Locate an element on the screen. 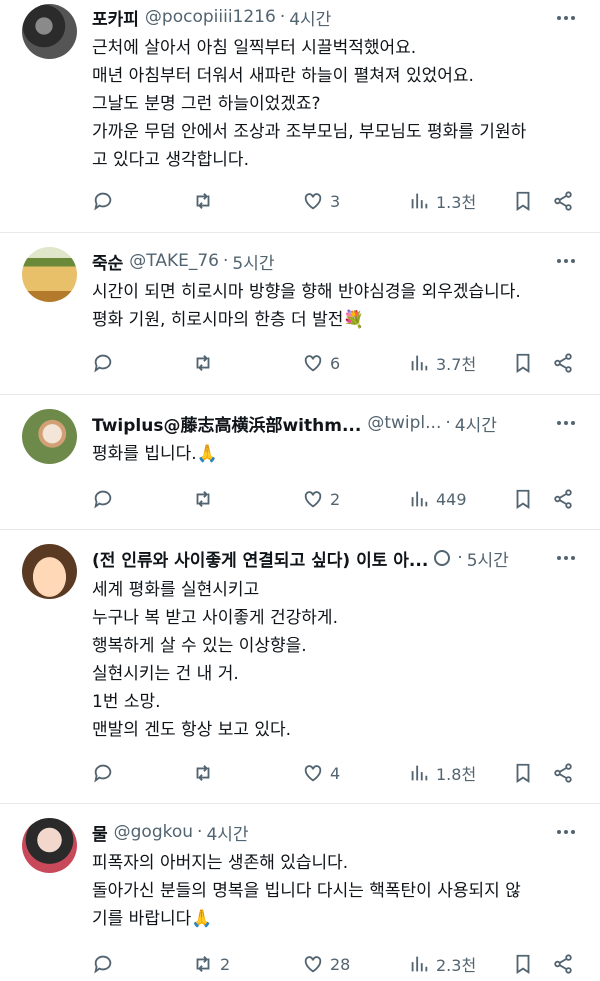 This screenshot has width=600, height=981. post-text-line: 근처에 살아서 아침 일찍부터 시끌벅적했어요. is located at coordinates (254, 48).